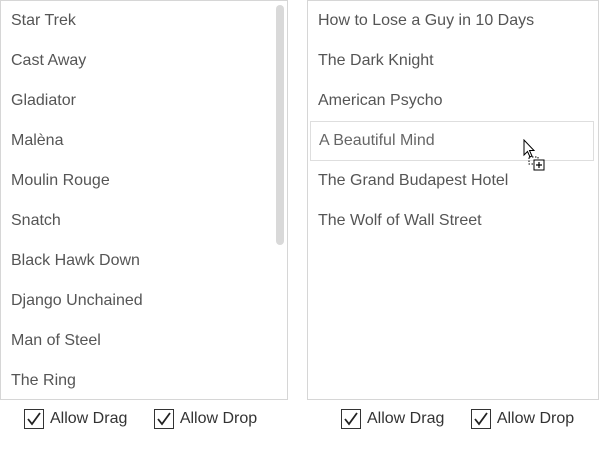 The image size is (600, 450). I want to click on left-list-options: Allow Drag Allow Drop, so click(151, 423).